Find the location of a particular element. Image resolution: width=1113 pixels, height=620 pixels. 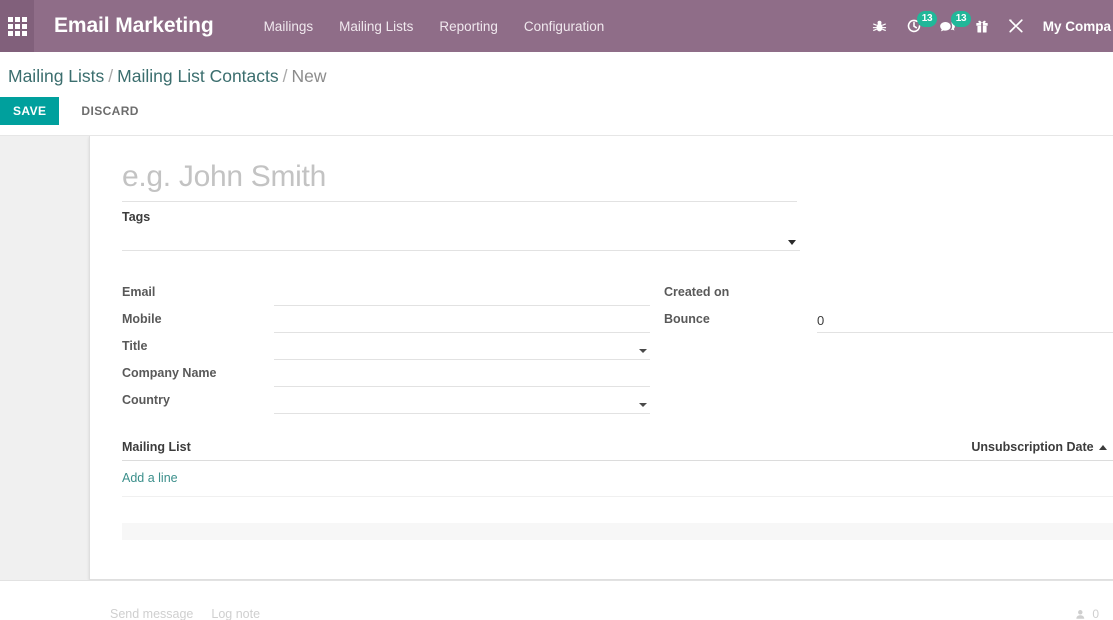

bug-icon is located at coordinates (880, 26).